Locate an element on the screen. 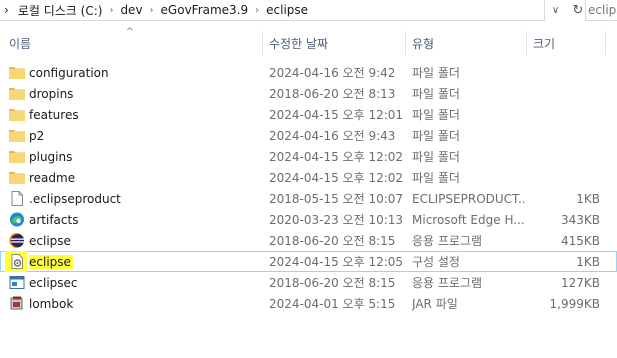  file-size: 415KB is located at coordinates (580, 240).